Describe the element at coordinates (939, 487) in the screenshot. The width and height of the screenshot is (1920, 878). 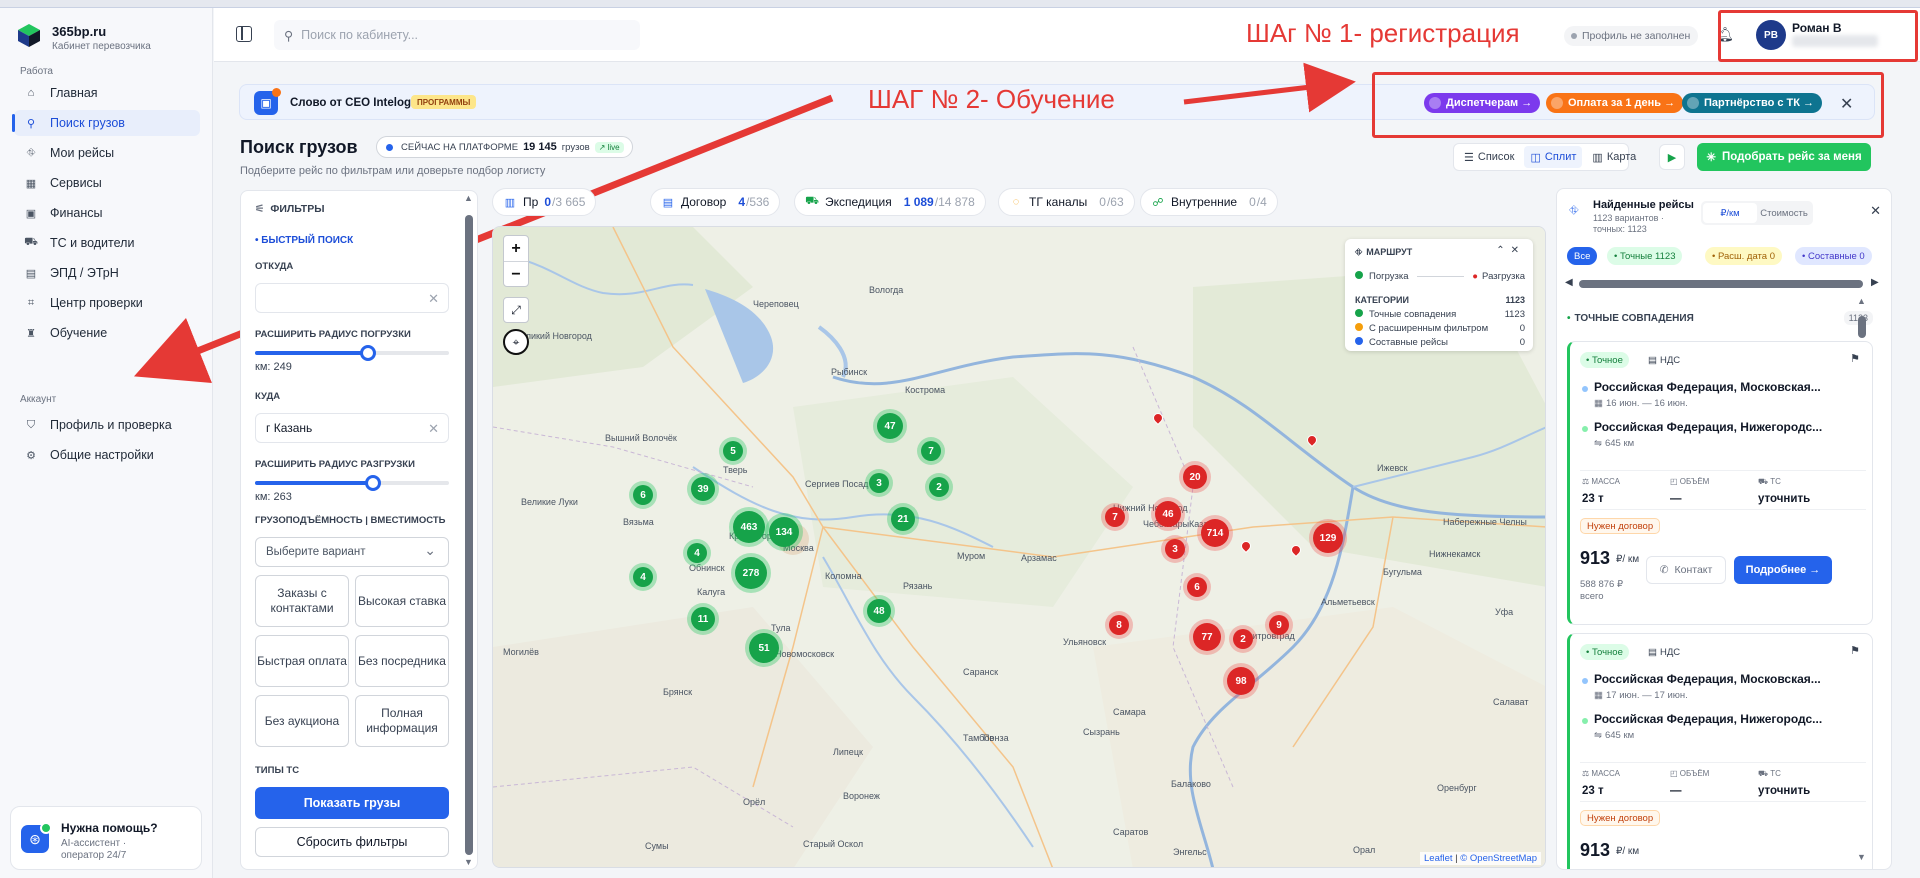
I see `map-cluster-green: 2` at that location.